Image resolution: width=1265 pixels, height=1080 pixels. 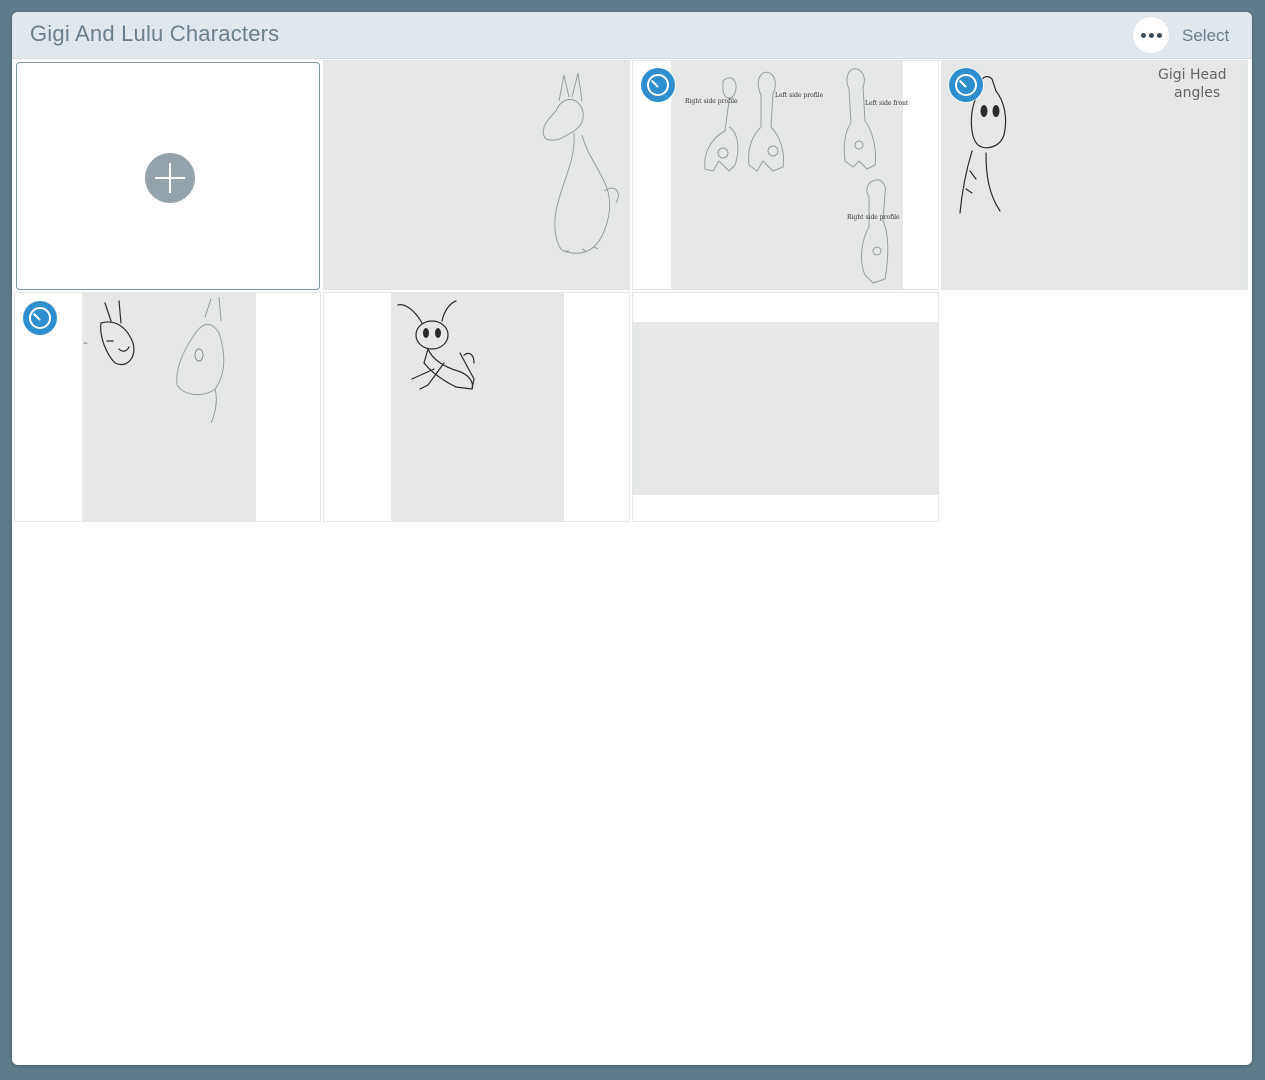 What do you see at coordinates (1093, 140) in the screenshot?
I see `giraffe-head-angles-sketch: Gigi Head angles` at bounding box center [1093, 140].